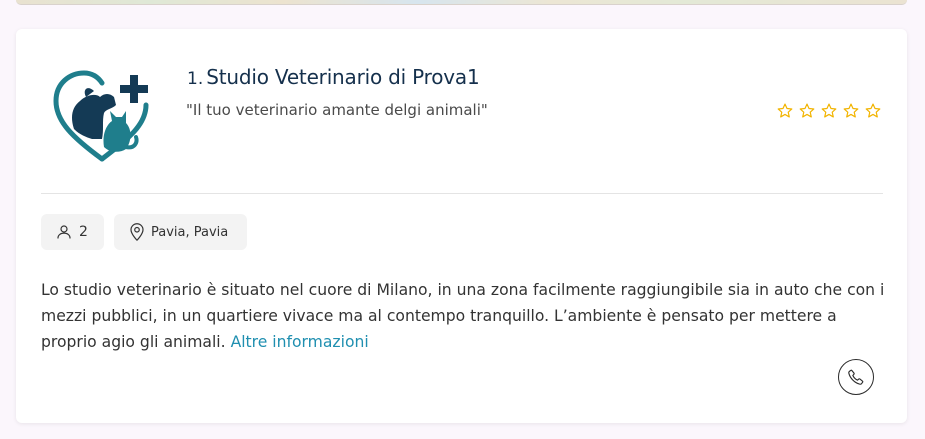 This screenshot has width=925, height=439. Describe the element at coordinates (462, 193) in the screenshot. I see `divider` at that location.